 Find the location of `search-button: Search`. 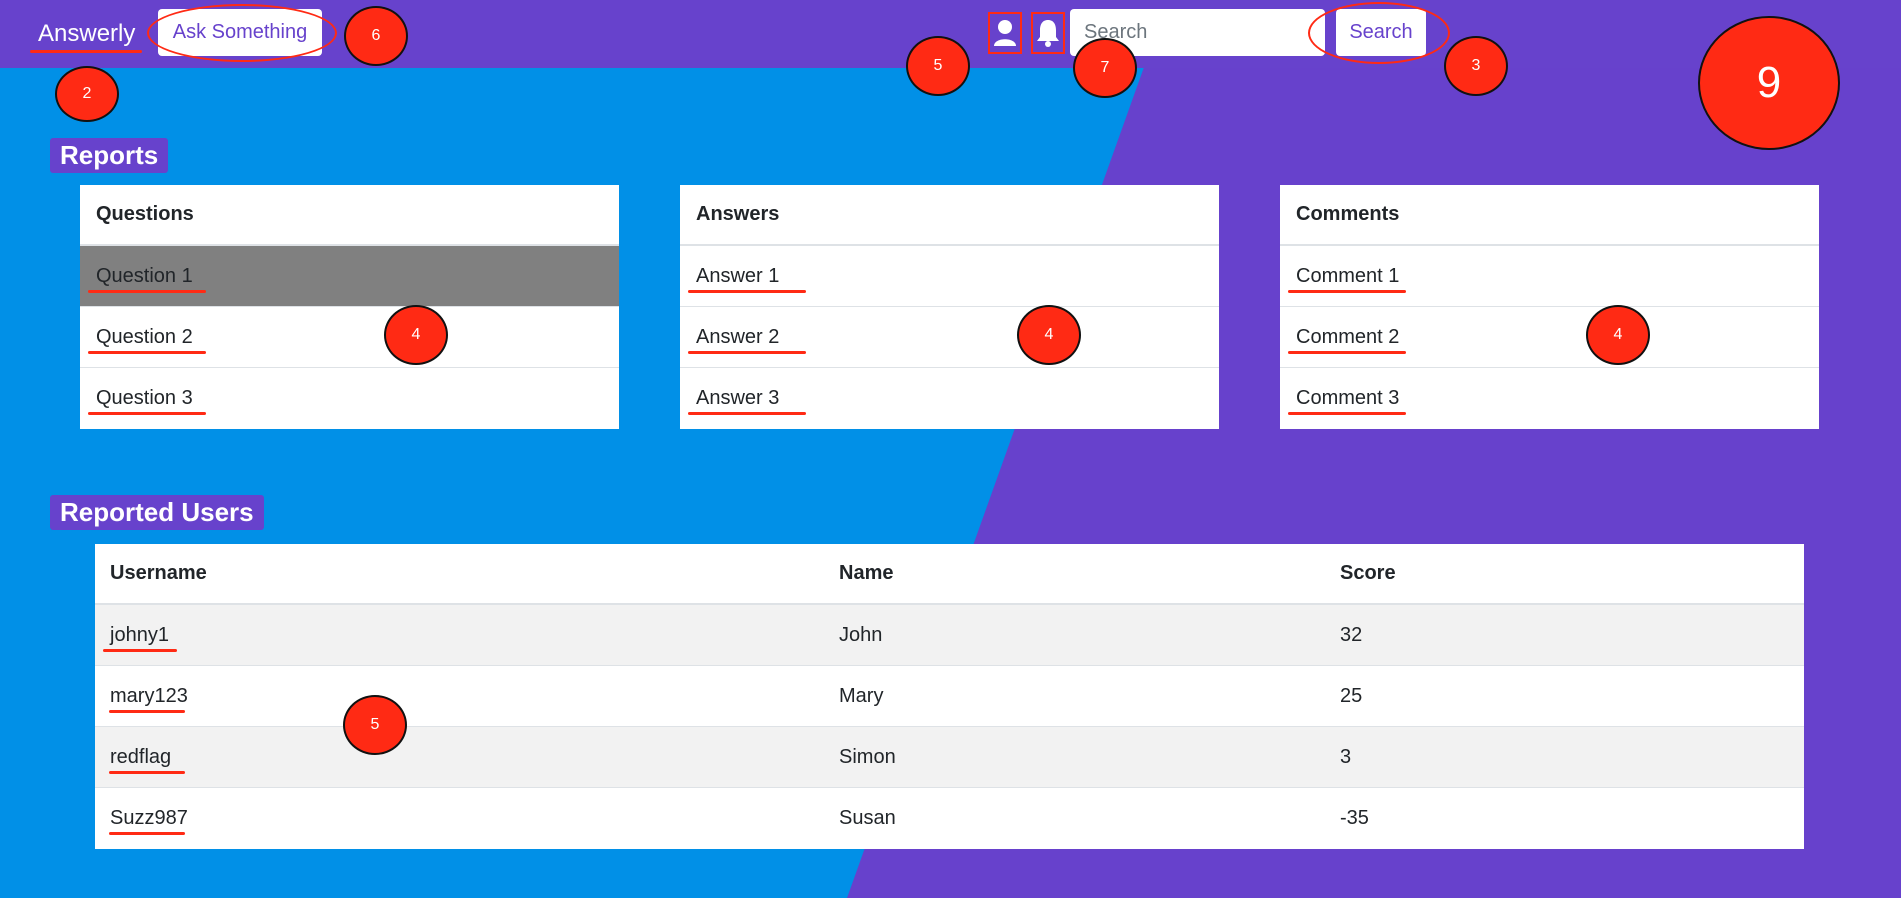

search-button: Search is located at coordinates (1381, 32).